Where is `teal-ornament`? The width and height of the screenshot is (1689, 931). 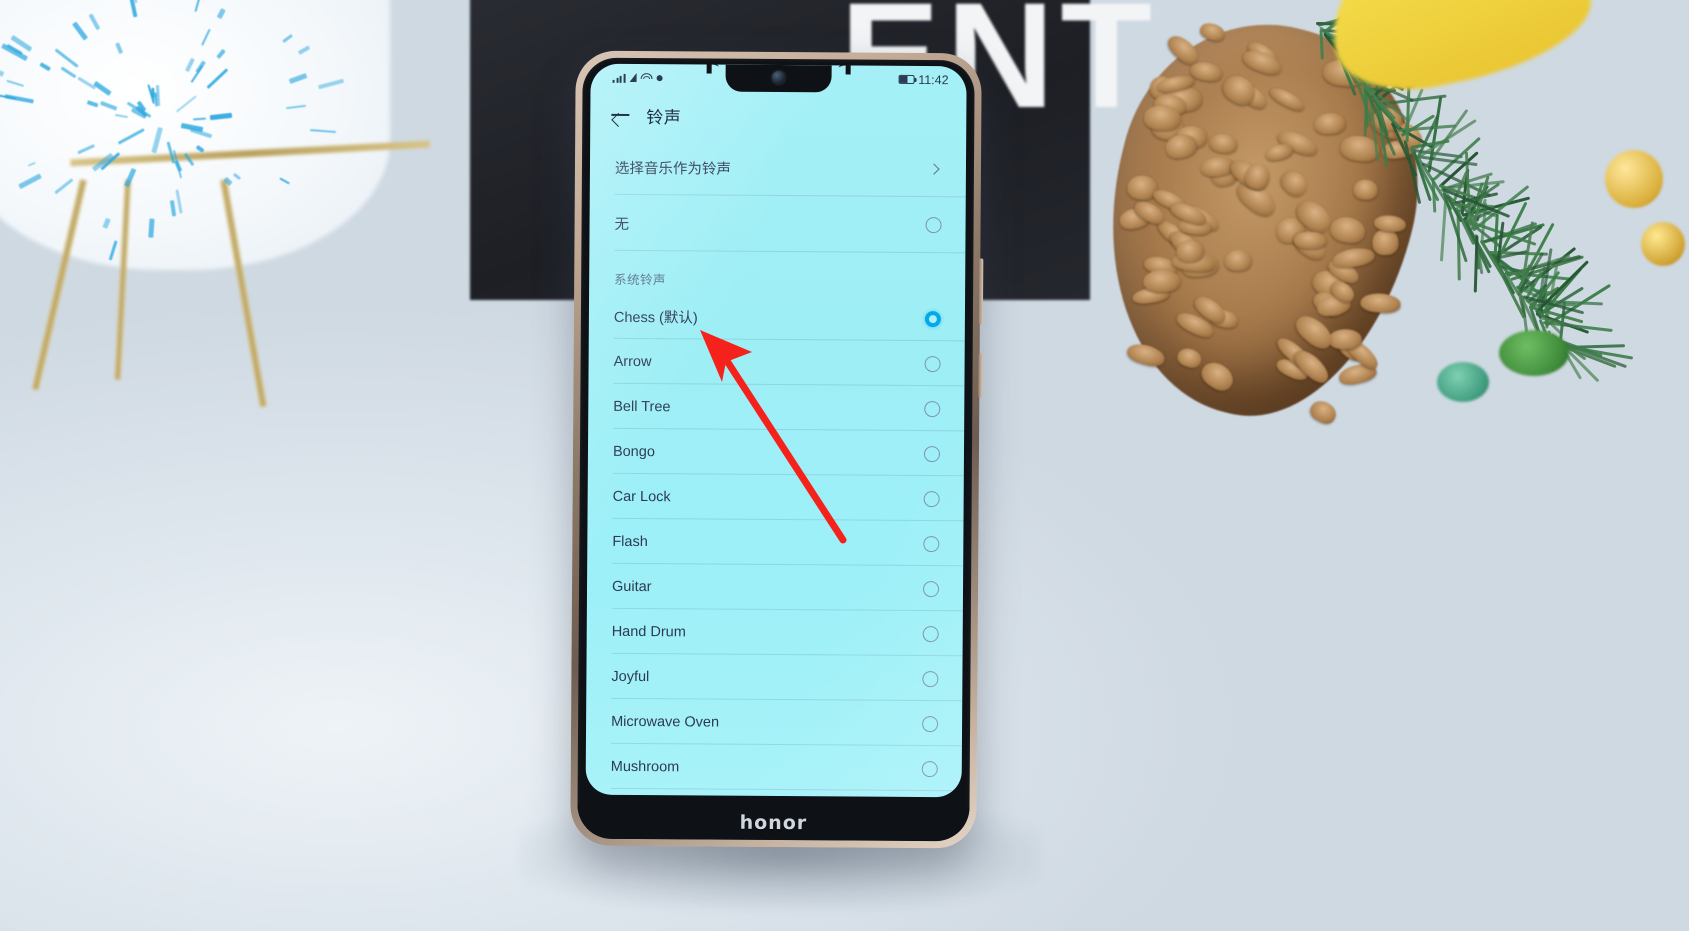
teal-ornament is located at coordinates (1463, 382).